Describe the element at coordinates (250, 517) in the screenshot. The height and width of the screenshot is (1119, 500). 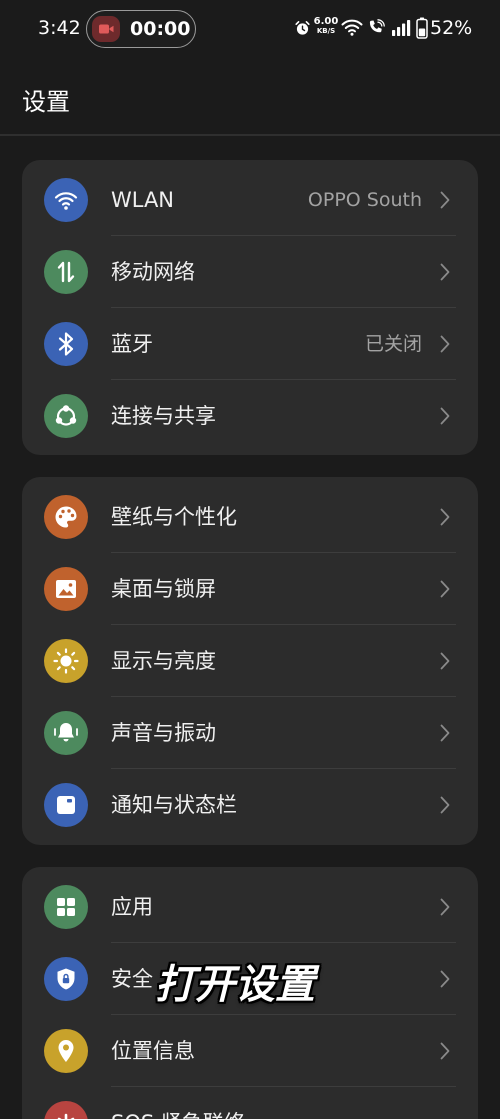
I see `settings-item-wallpaper: 壁纸与个性化` at that location.